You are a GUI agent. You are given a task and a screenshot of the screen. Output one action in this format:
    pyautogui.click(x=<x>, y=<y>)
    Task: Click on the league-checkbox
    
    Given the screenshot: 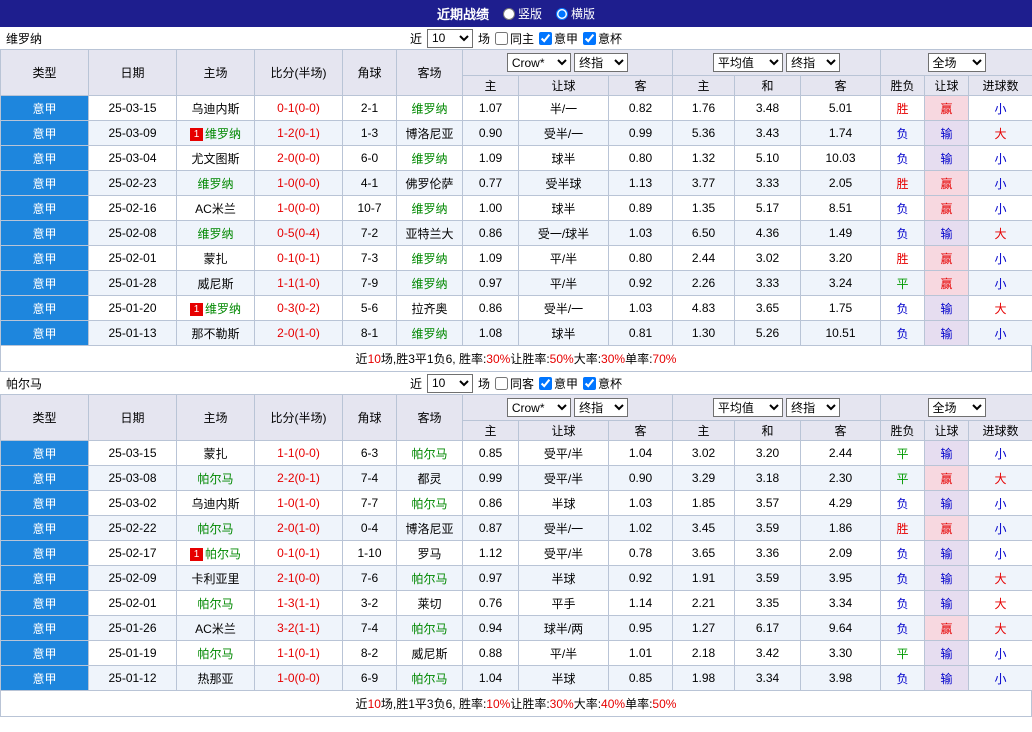 What is the action you would take?
    pyautogui.click(x=545, y=38)
    